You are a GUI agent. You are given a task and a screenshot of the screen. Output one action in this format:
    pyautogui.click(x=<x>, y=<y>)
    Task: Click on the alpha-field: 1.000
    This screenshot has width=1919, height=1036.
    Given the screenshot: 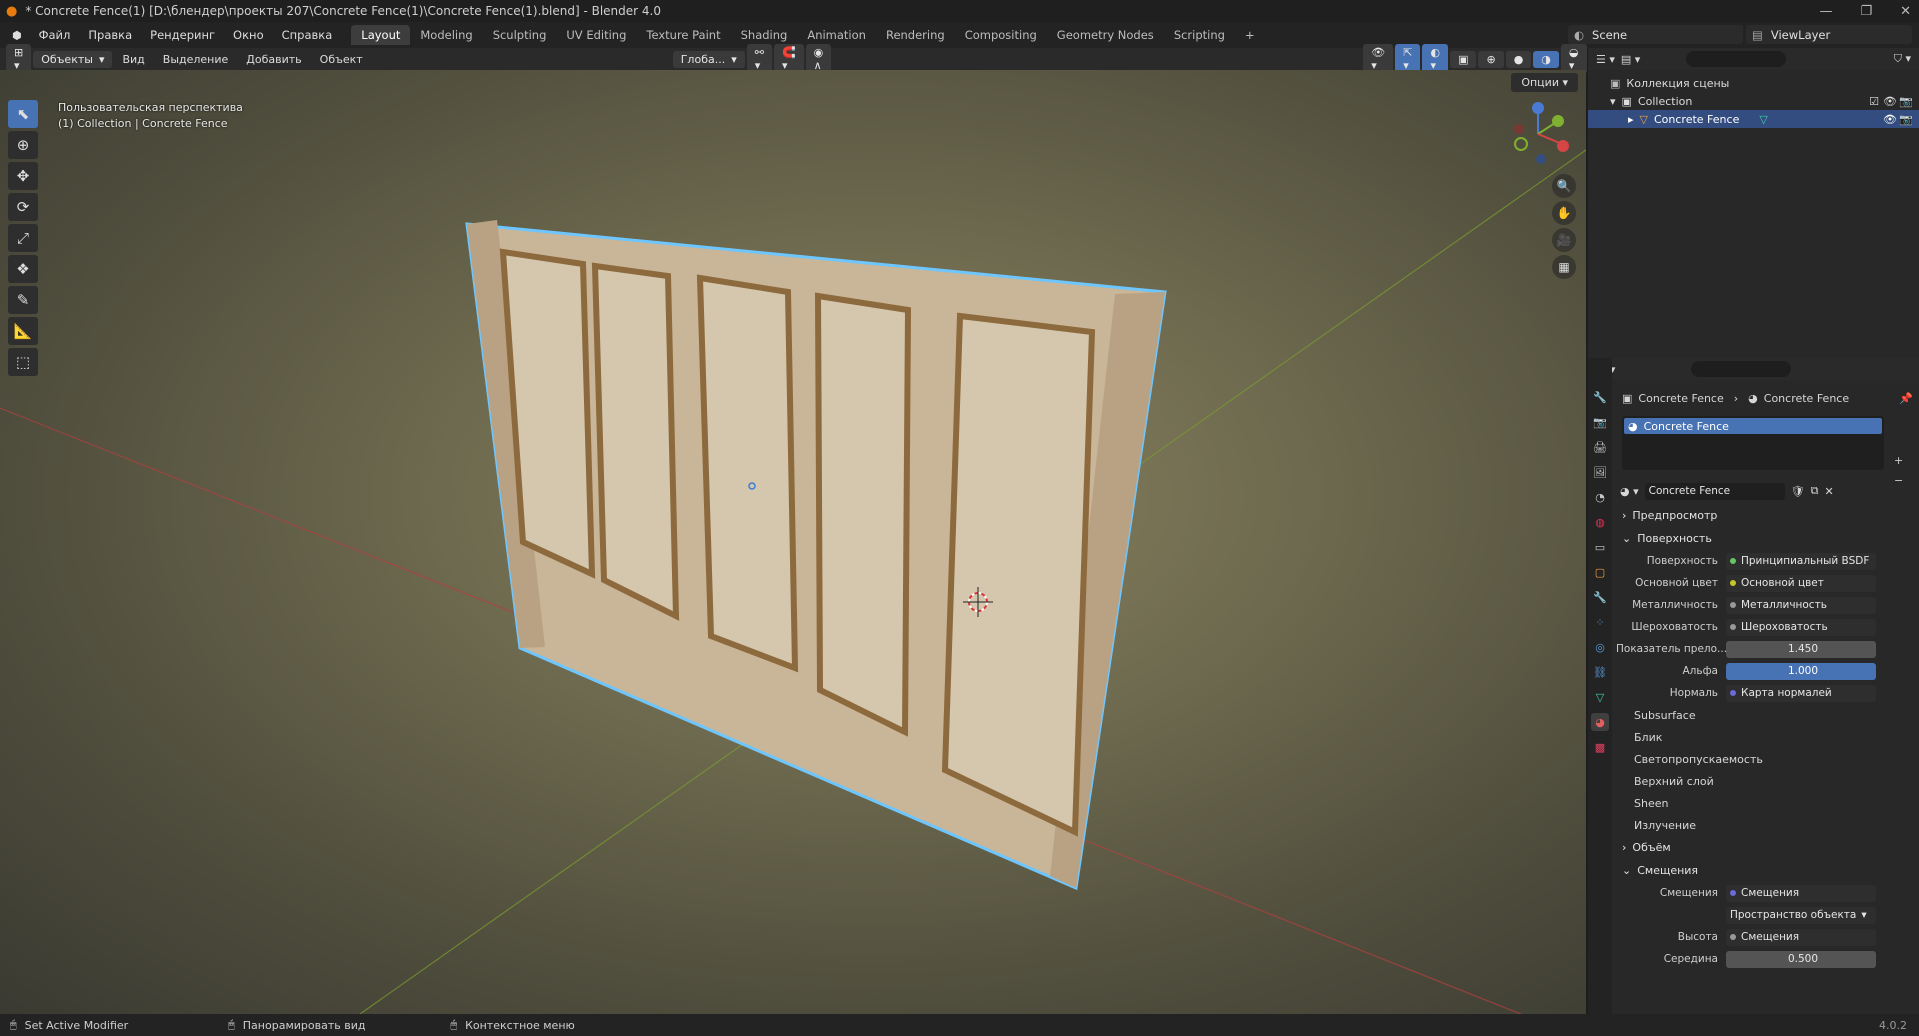 What is the action you would take?
    pyautogui.click(x=1801, y=671)
    